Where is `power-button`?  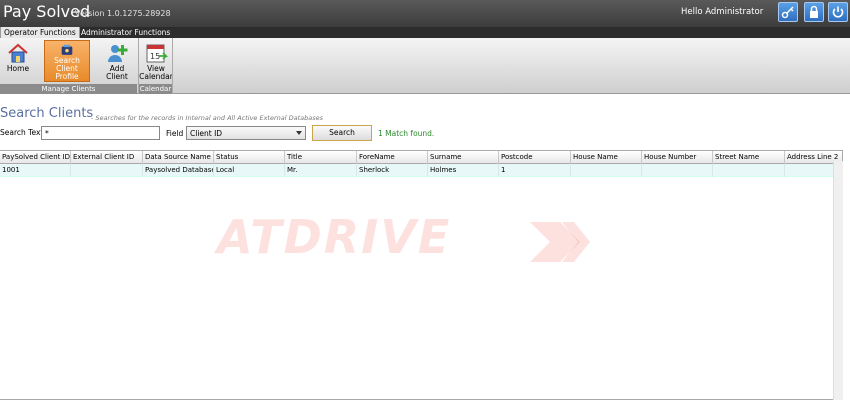
power-button is located at coordinates (838, 12).